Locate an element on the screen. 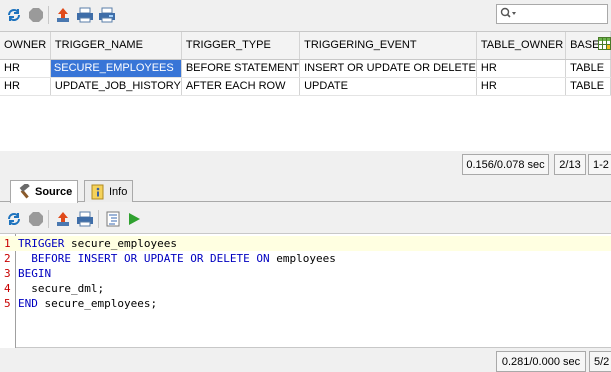 This screenshot has height=372, width=611. column-header-owner: OWNER is located at coordinates (25, 46).